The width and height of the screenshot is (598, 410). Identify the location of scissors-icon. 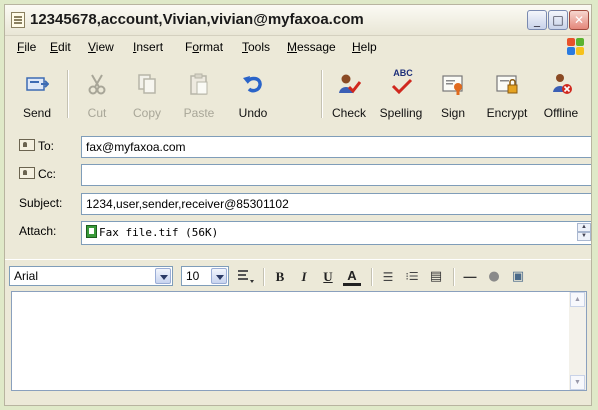
(97, 84).